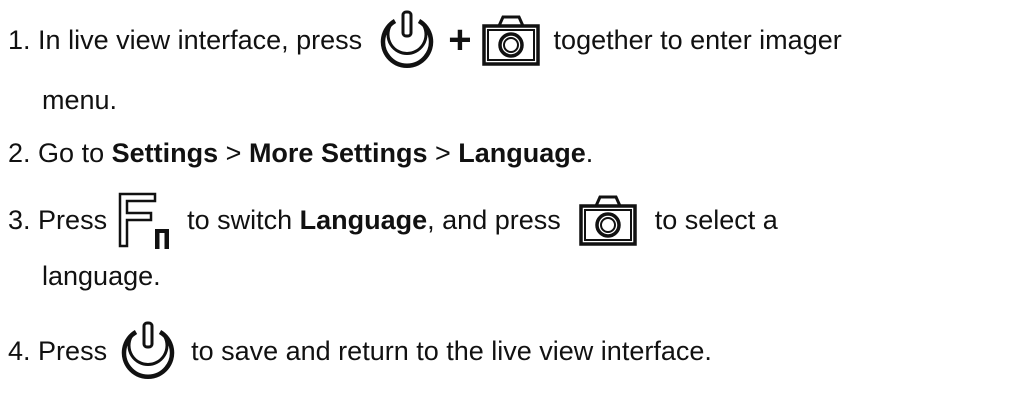 The image size is (1016, 396). Describe the element at coordinates (460, 39) in the screenshot. I see `plus-sign: +` at that location.